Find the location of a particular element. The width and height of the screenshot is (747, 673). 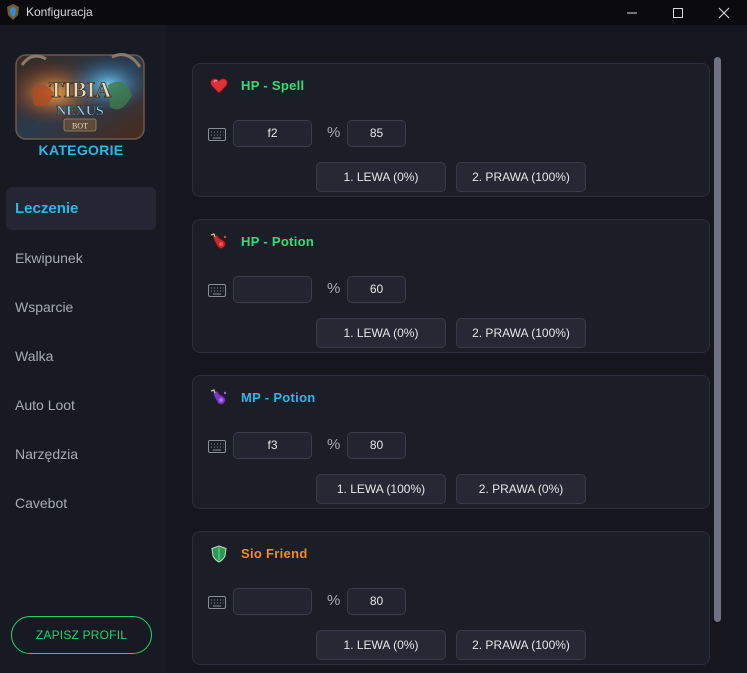

sidebar-item-ekwipunek: Ekwipunek is located at coordinates (81, 257).